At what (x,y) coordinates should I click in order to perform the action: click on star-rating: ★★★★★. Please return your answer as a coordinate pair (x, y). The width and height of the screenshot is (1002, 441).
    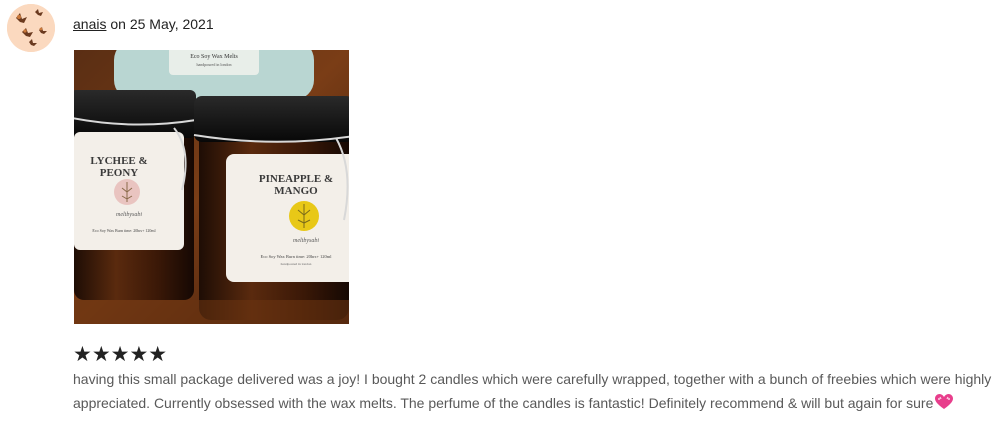
    Looking at the image, I should click on (120, 354).